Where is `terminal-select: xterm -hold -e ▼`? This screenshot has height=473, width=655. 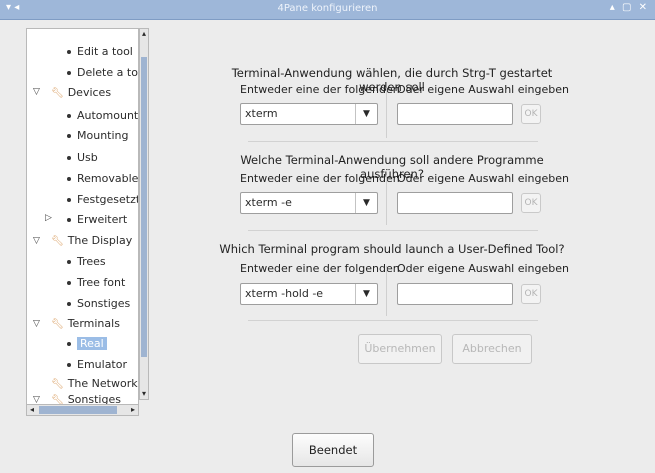 terminal-select: xterm -hold -e ▼ is located at coordinates (309, 294).